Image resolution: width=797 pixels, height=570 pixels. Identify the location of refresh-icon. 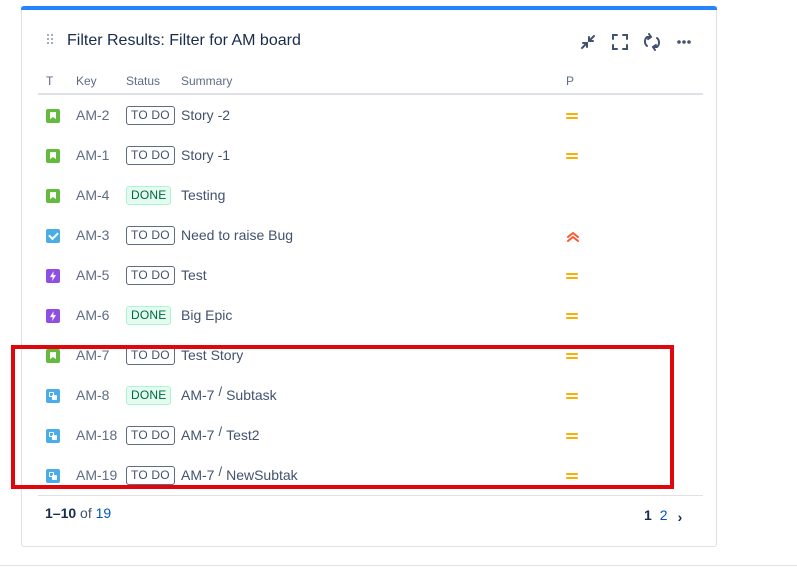
(652, 42).